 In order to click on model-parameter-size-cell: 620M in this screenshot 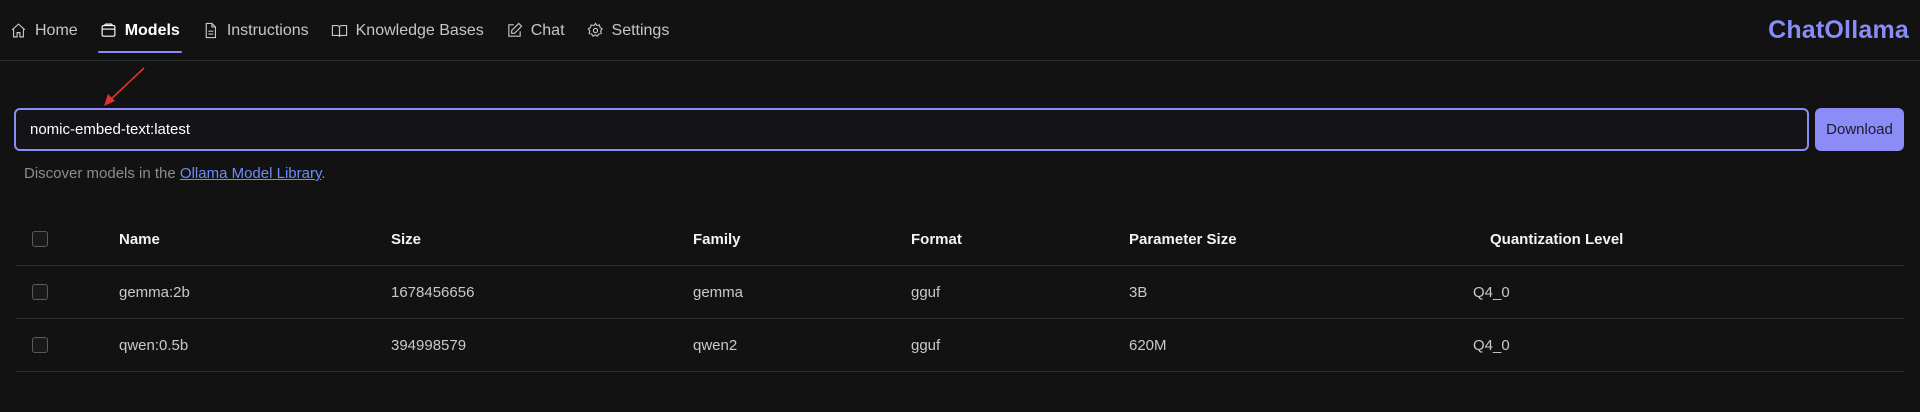, I will do `click(1148, 345)`.